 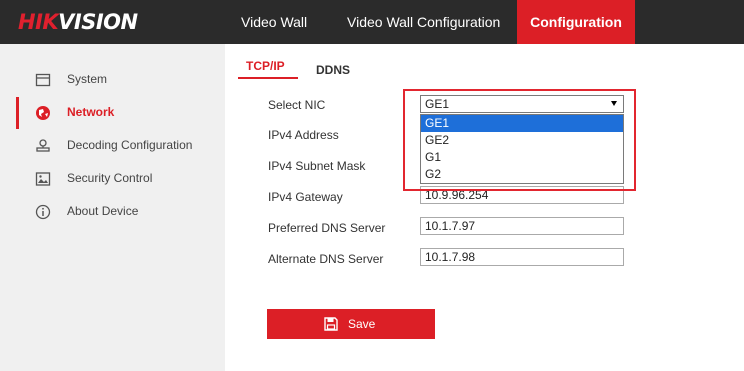 What do you see at coordinates (43, 80) in the screenshot?
I see `monitor-icon` at bounding box center [43, 80].